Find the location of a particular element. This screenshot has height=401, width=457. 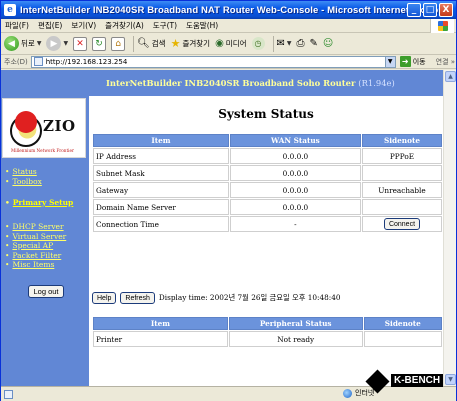

go-button: ➜ 이동 is located at coordinates (412, 61).